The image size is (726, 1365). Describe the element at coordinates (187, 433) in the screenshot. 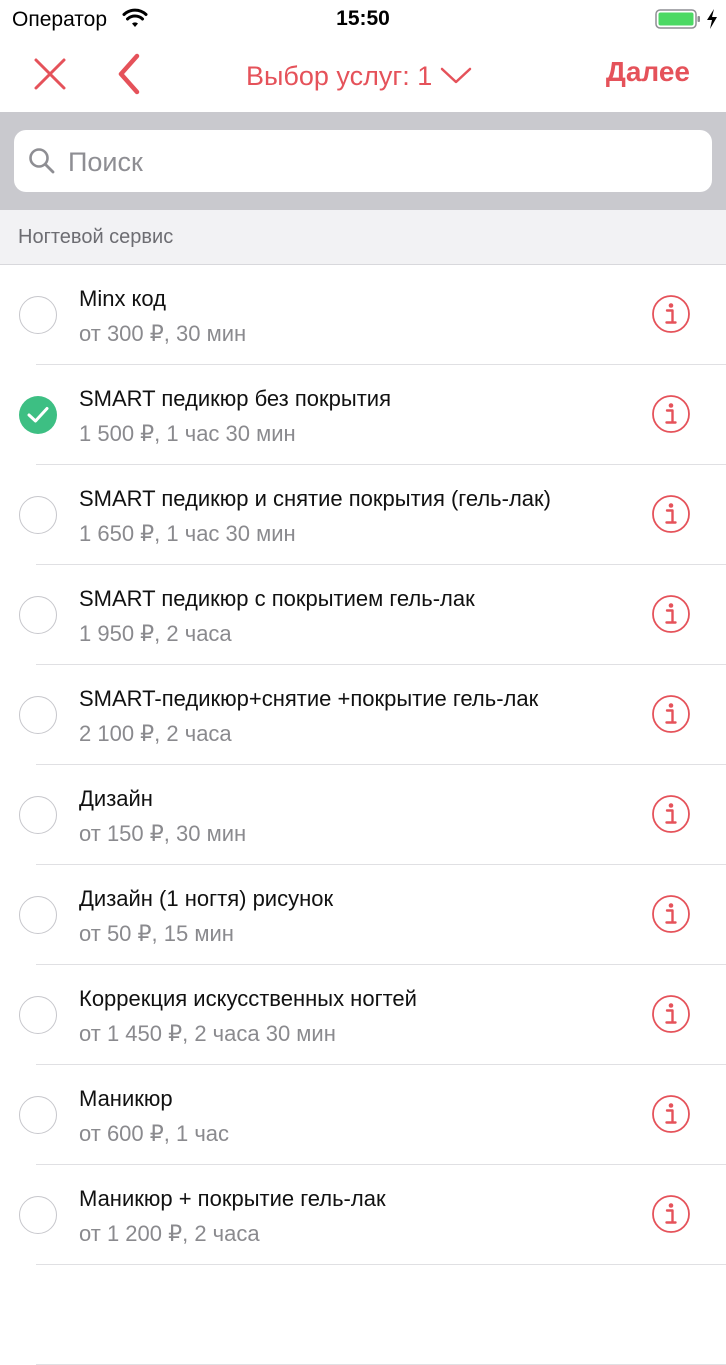

I see `service-price-duration: 1 500 ₽, 1 час 30 мин` at that location.